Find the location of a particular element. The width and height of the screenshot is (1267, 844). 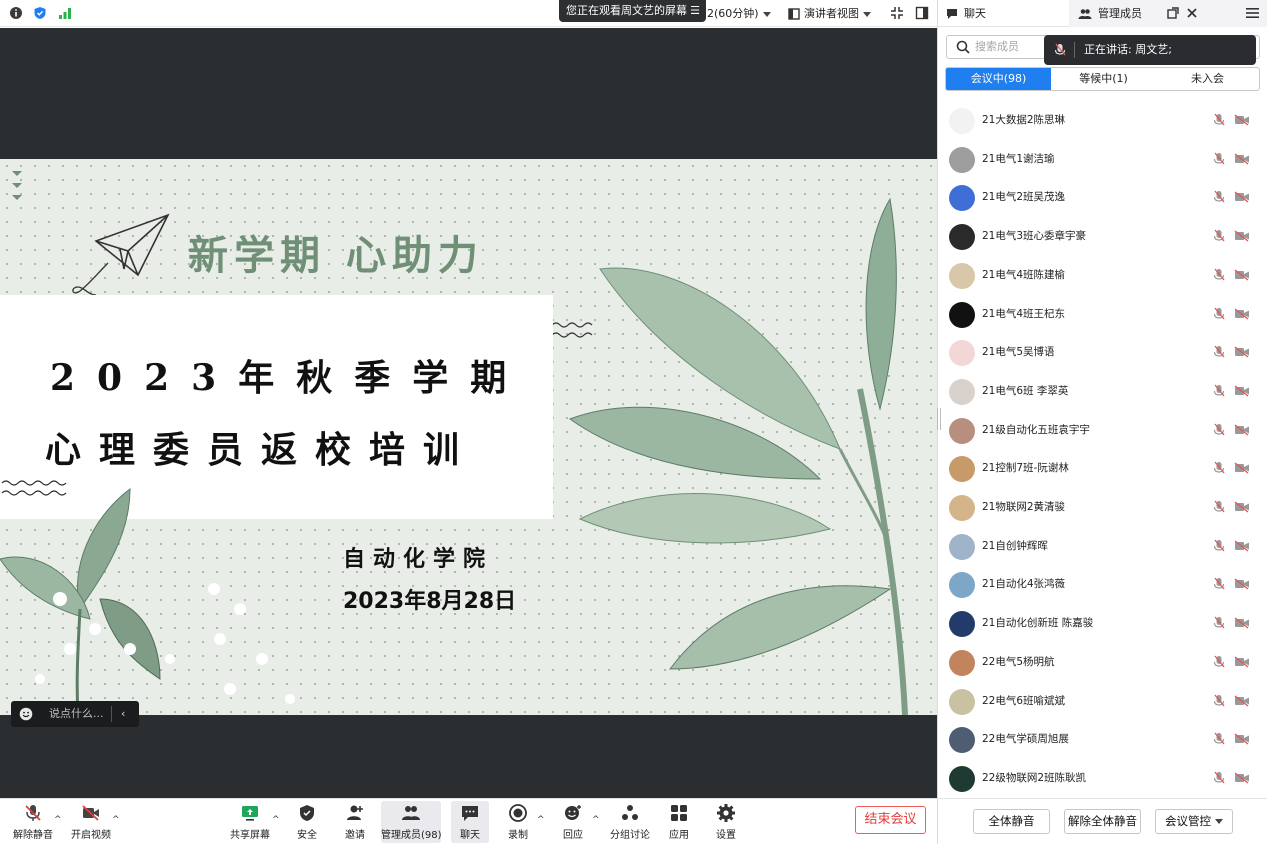

member-row: 21电气1谢洁瑜 is located at coordinates (1102, 159).